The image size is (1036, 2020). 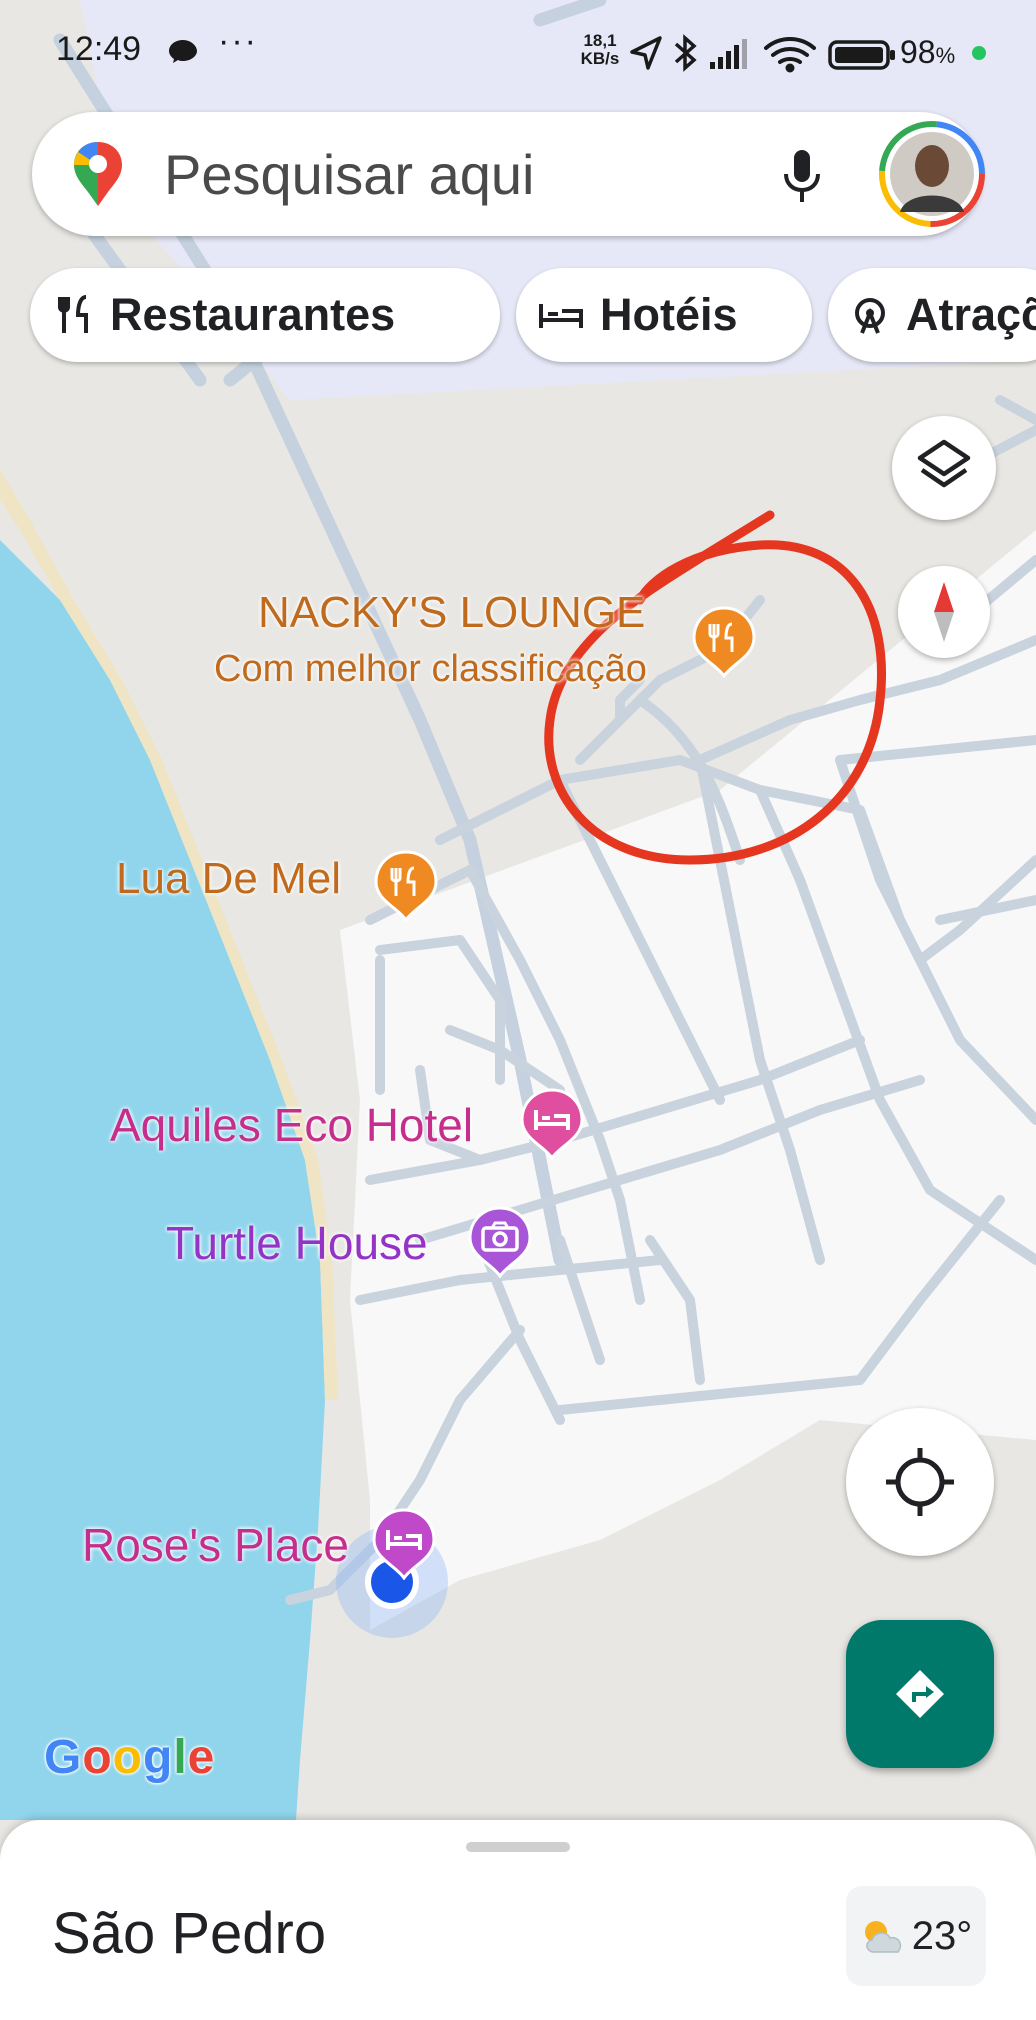 I want to click on my-location-button, so click(x=920, y=1482).